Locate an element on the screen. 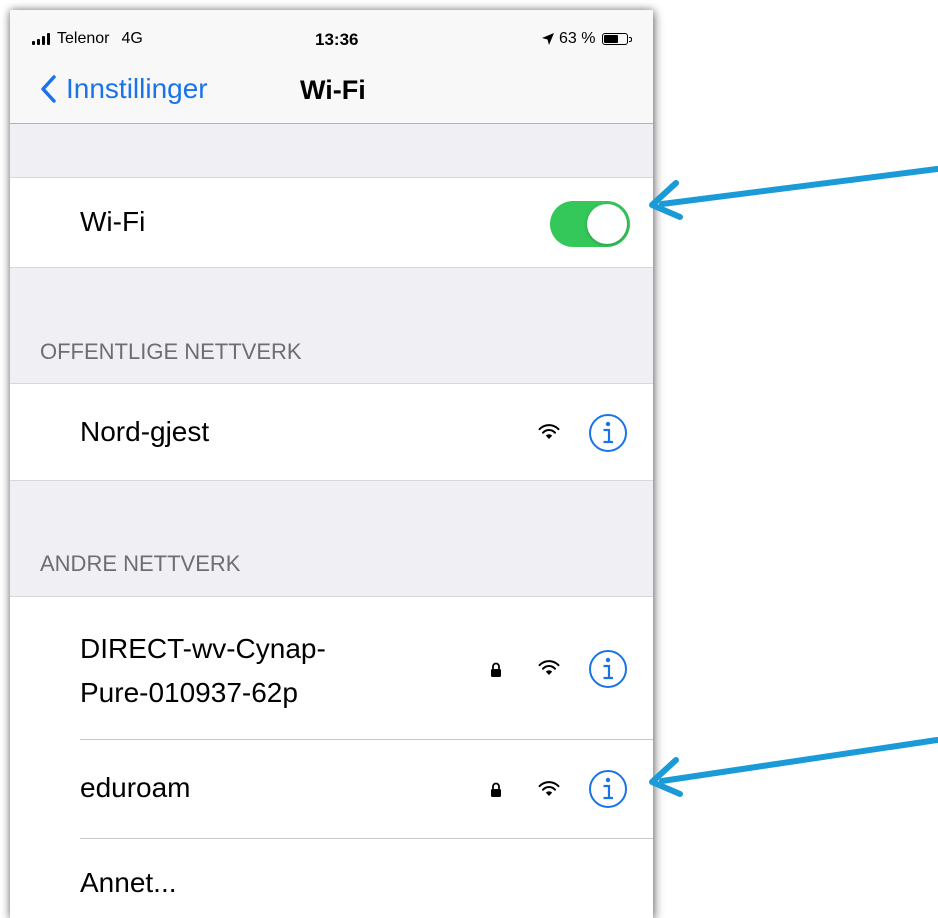 Image resolution: width=938 pixels, height=918 pixels. chevron-left-icon is located at coordinates (48, 89).